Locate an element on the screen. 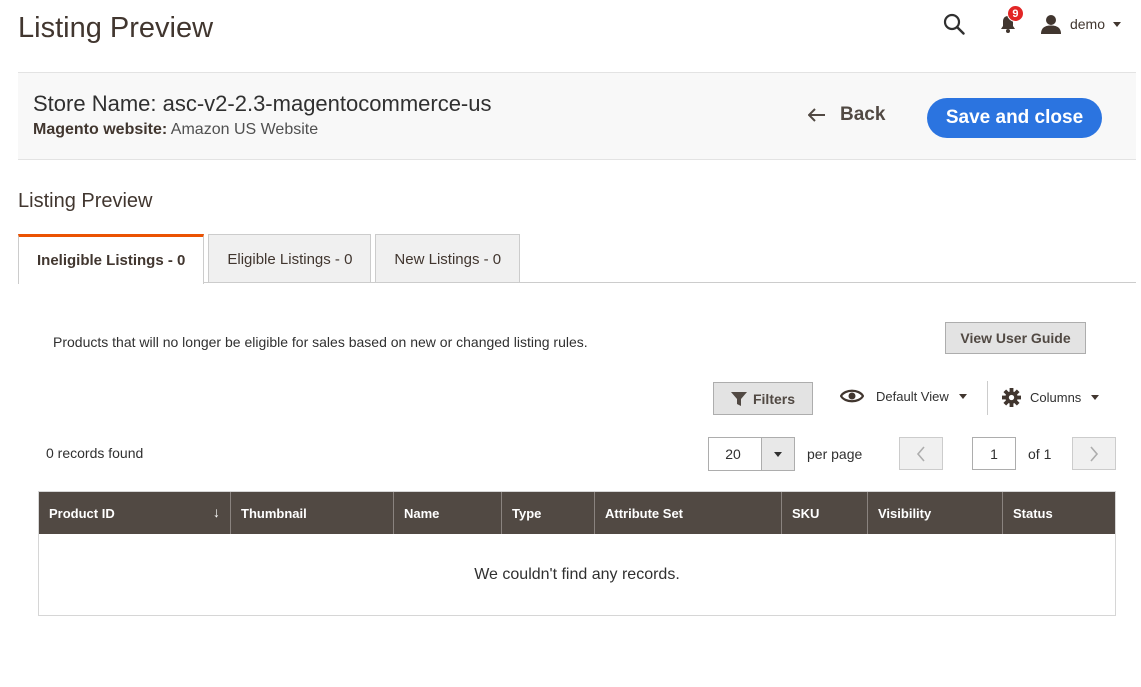  column-header-type: Type is located at coordinates (548, 513).